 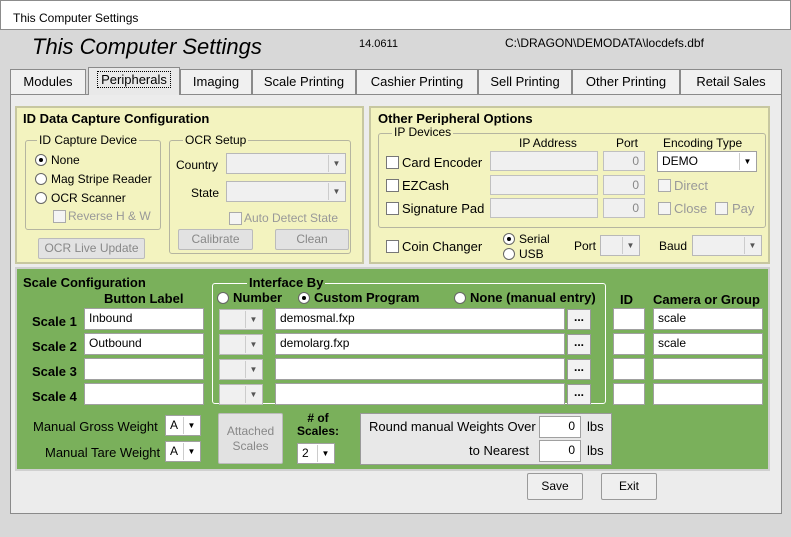 I want to click on scale-4-label-input, so click(x=144, y=394).